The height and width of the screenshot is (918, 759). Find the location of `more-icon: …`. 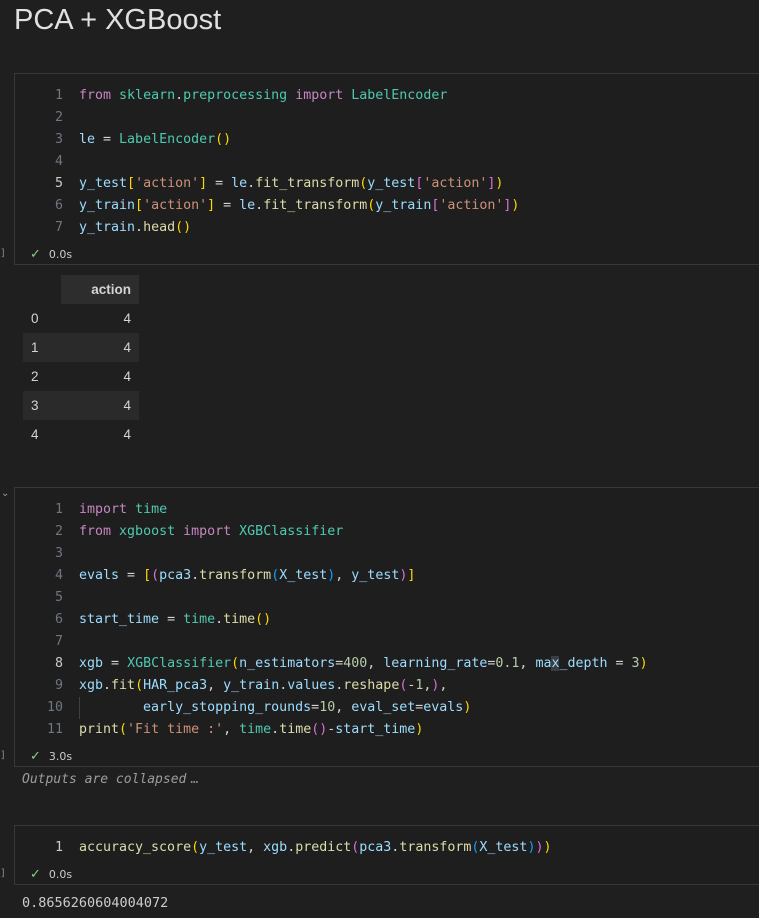

more-icon: … is located at coordinates (194, 779).